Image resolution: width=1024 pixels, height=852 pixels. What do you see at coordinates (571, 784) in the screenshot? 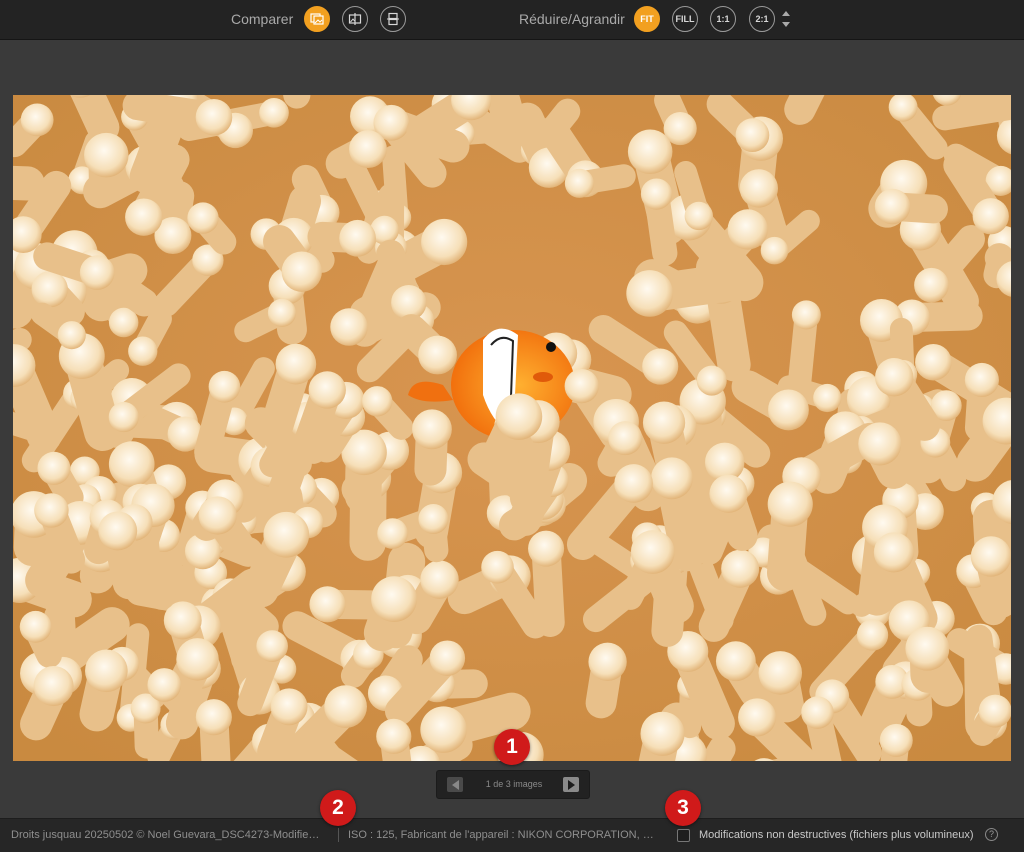
I see `next-image-button` at bounding box center [571, 784].